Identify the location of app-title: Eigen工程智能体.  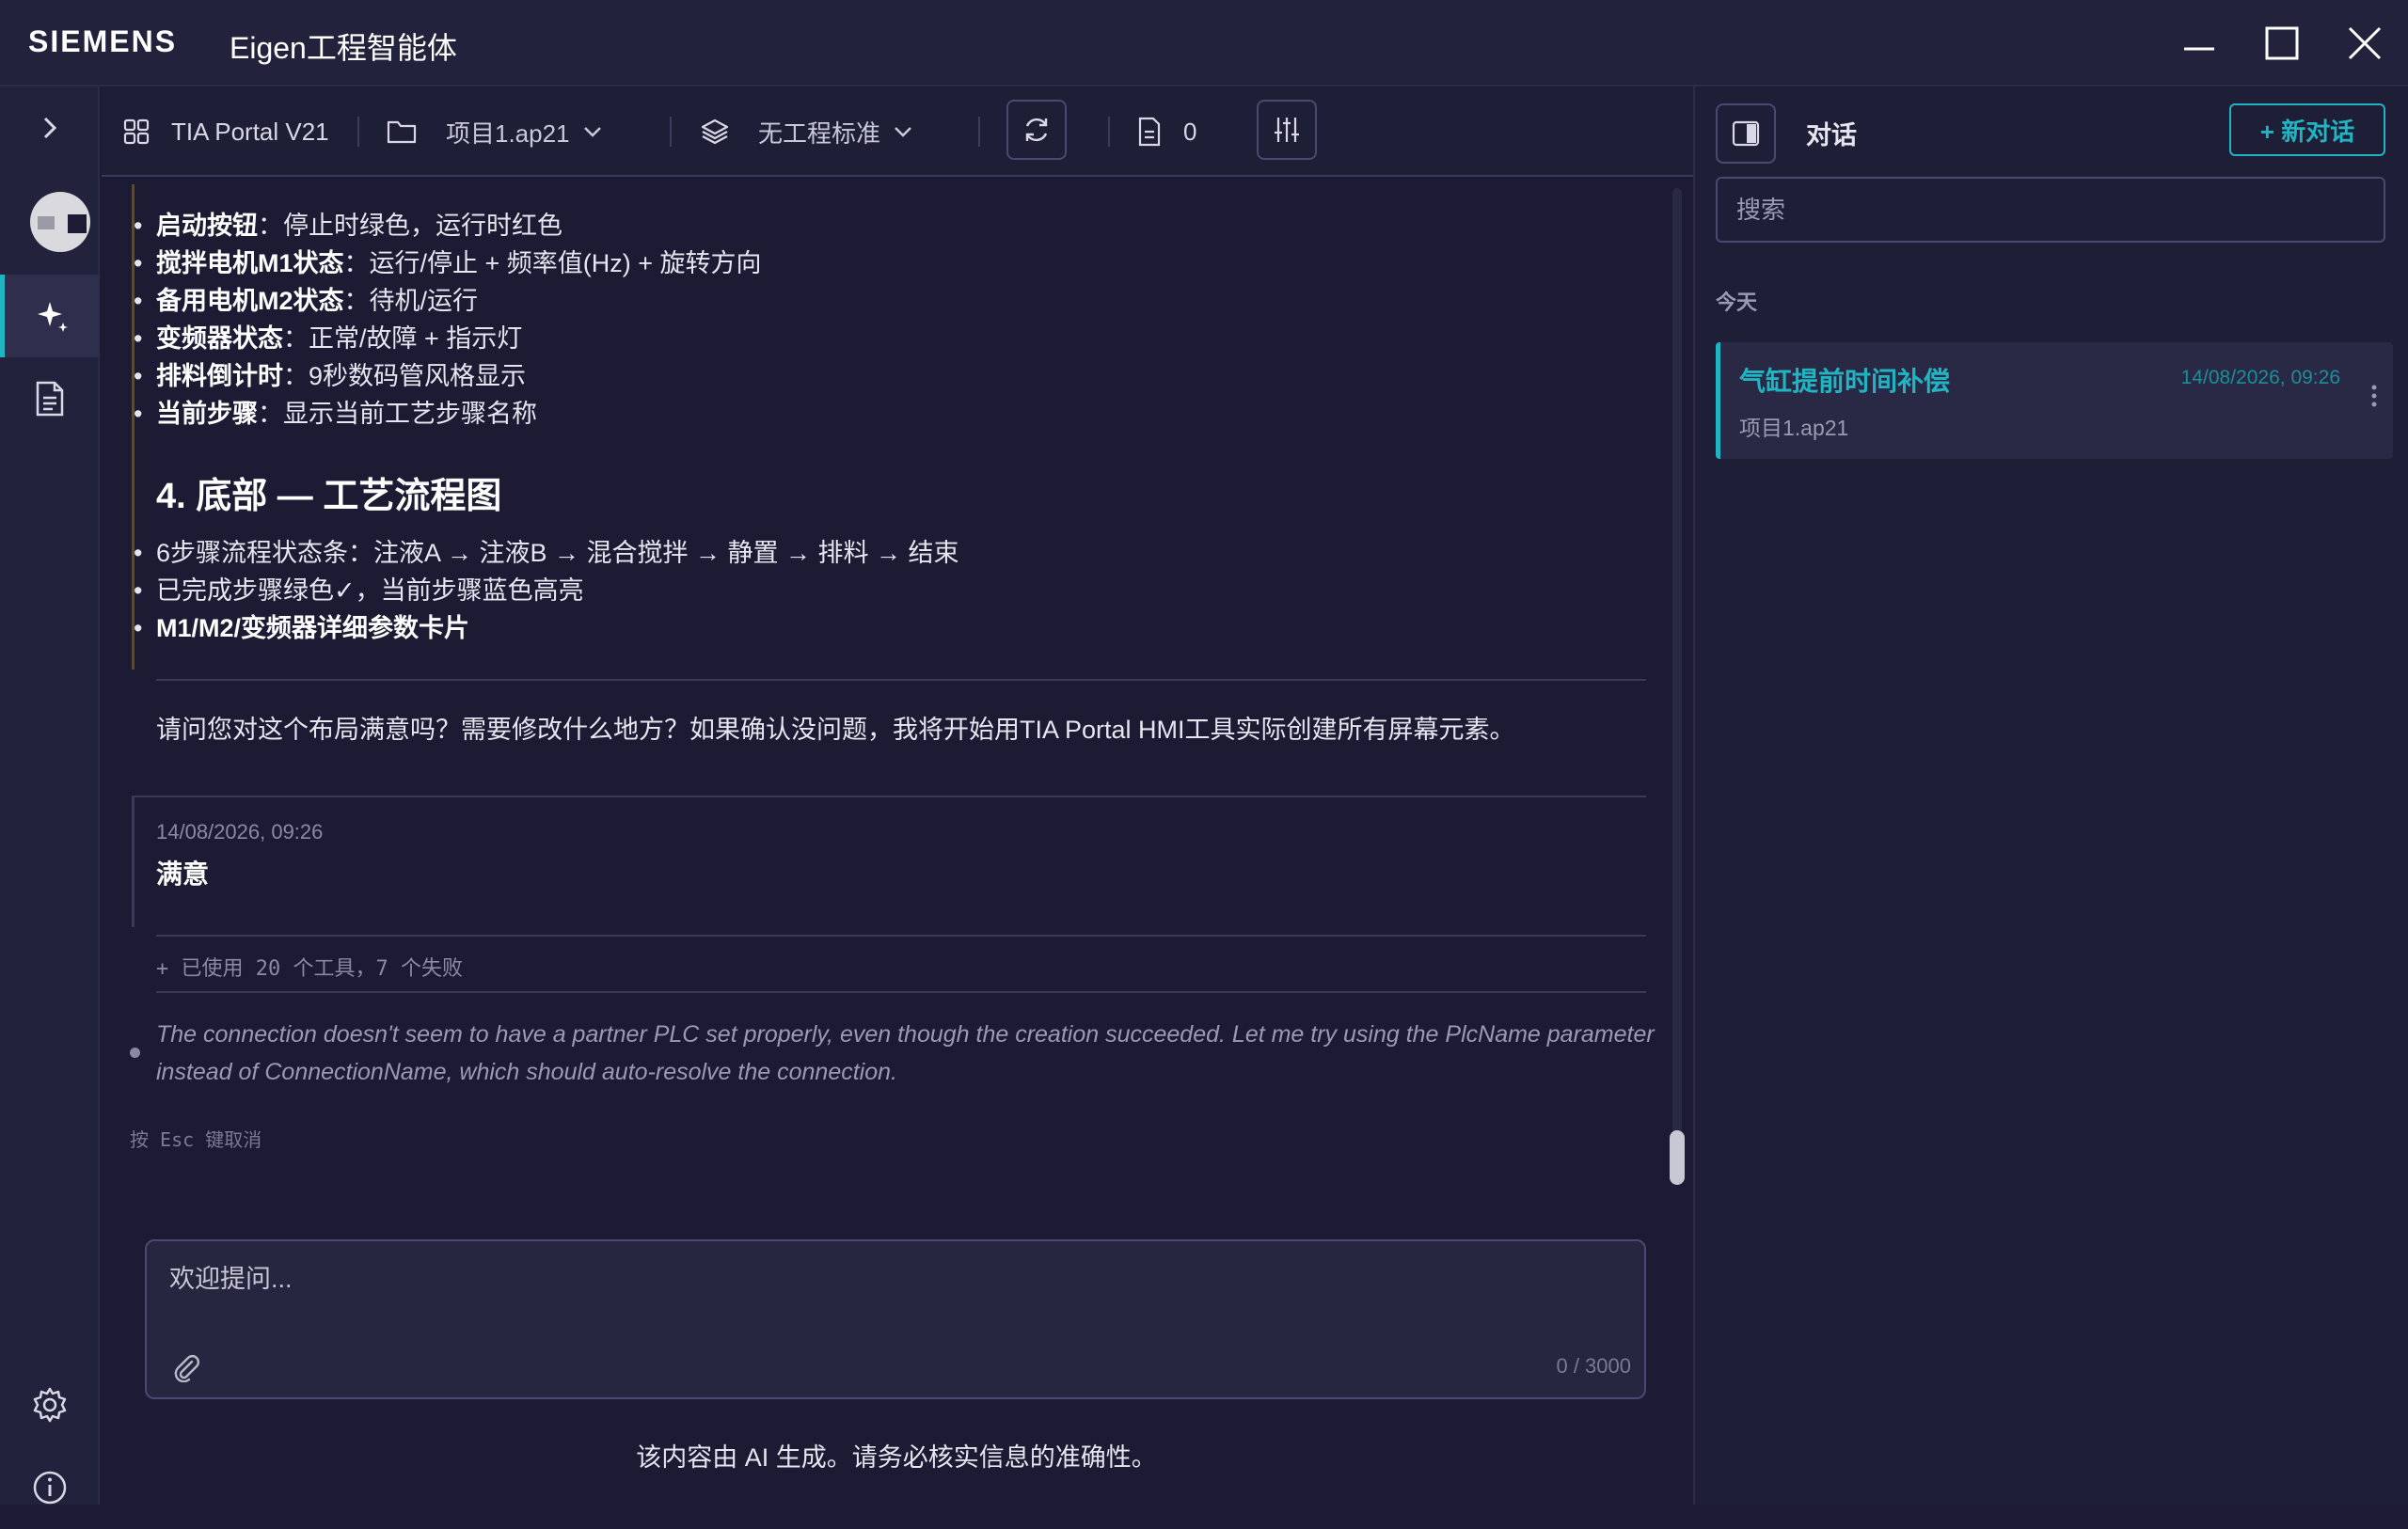
(344, 48).